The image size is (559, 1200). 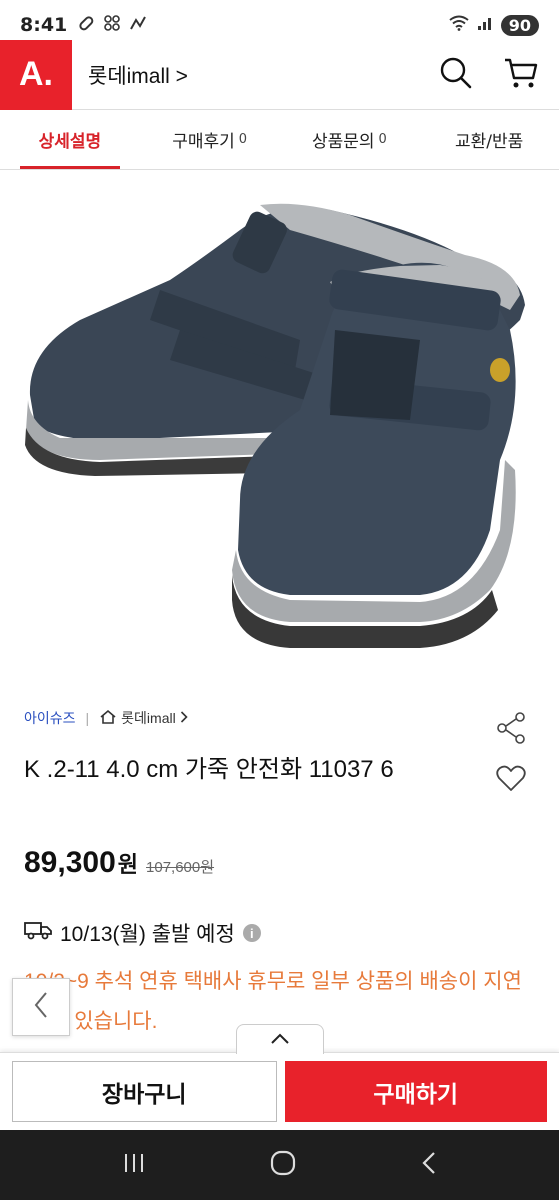 I want to click on clock: 8:41, so click(x=44, y=25).